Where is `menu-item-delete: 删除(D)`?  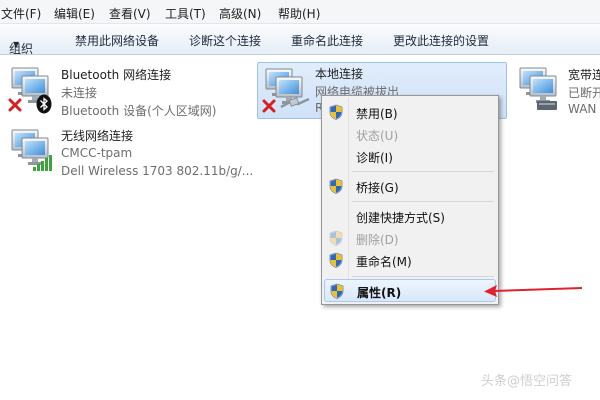
menu-item-delete: 删除(D) is located at coordinates (410, 238).